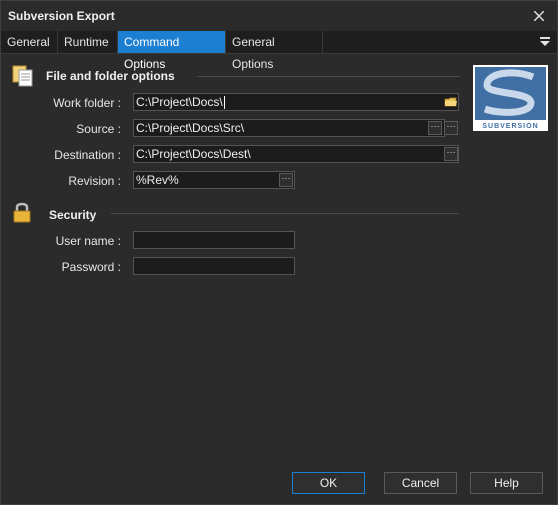 The width and height of the screenshot is (558, 505). What do you see at coordinates (61, 16) in the screenshot?
I see `window-title: Subversion Export` at bounding box center [61, 16].